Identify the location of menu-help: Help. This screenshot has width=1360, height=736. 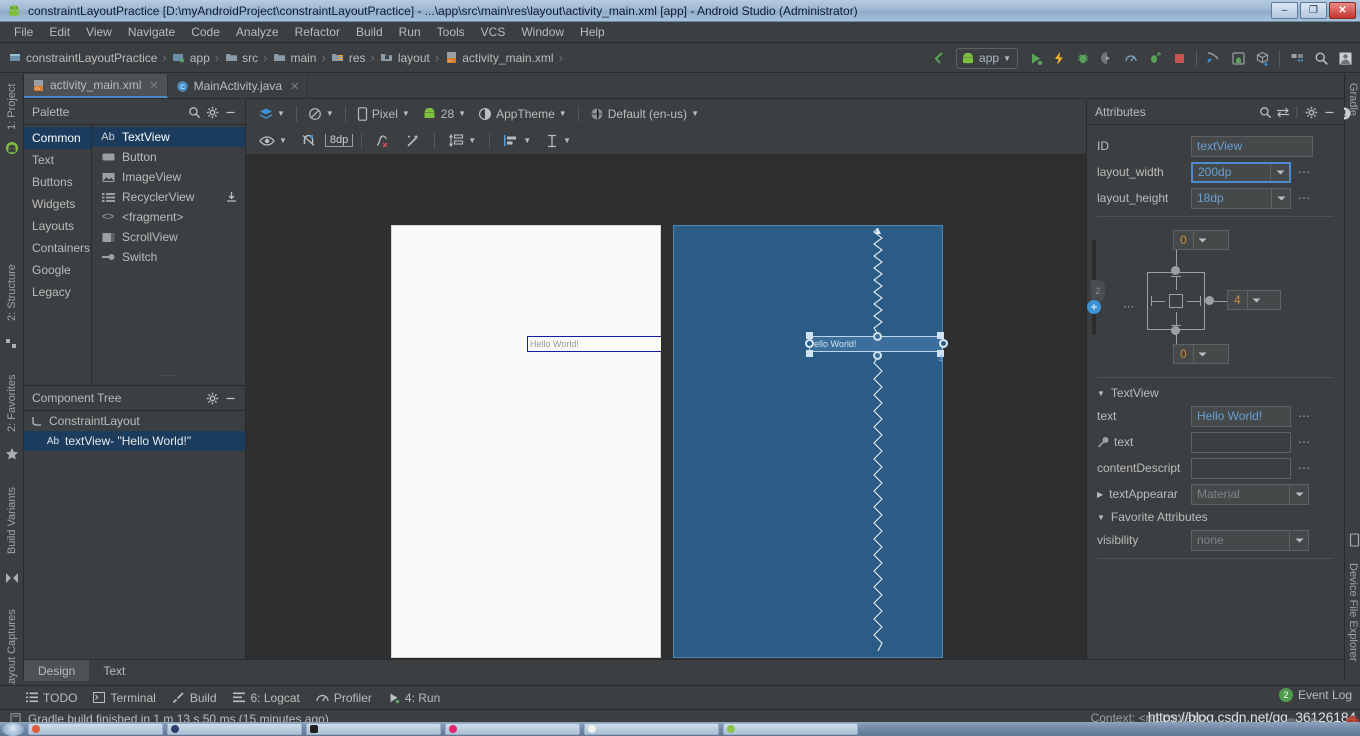
(592, 32).